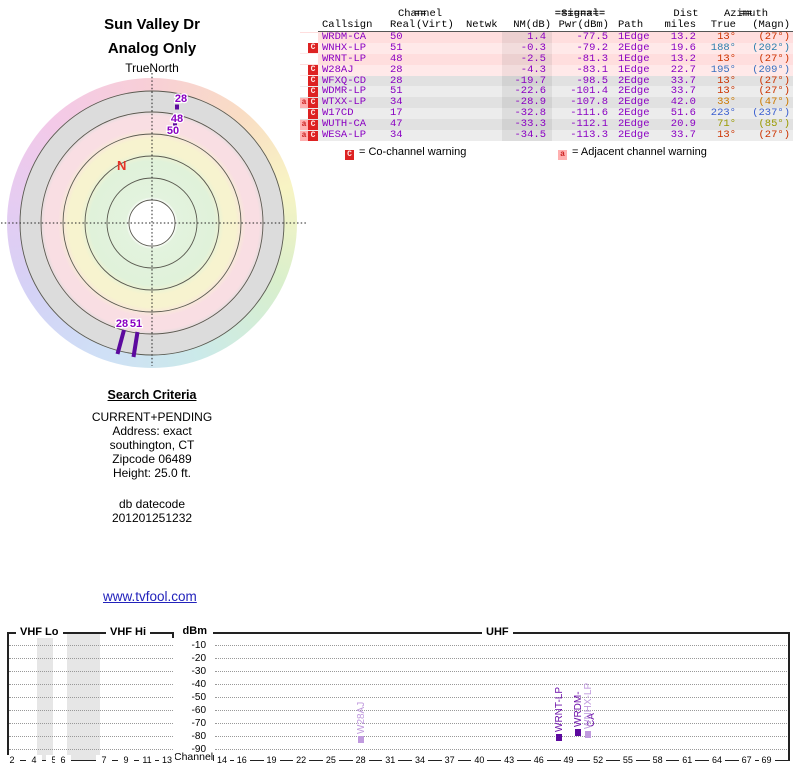  Describe the element at coordinates (304, 91) in the screenshot. I see `adjacent-channel-badge` at that location.